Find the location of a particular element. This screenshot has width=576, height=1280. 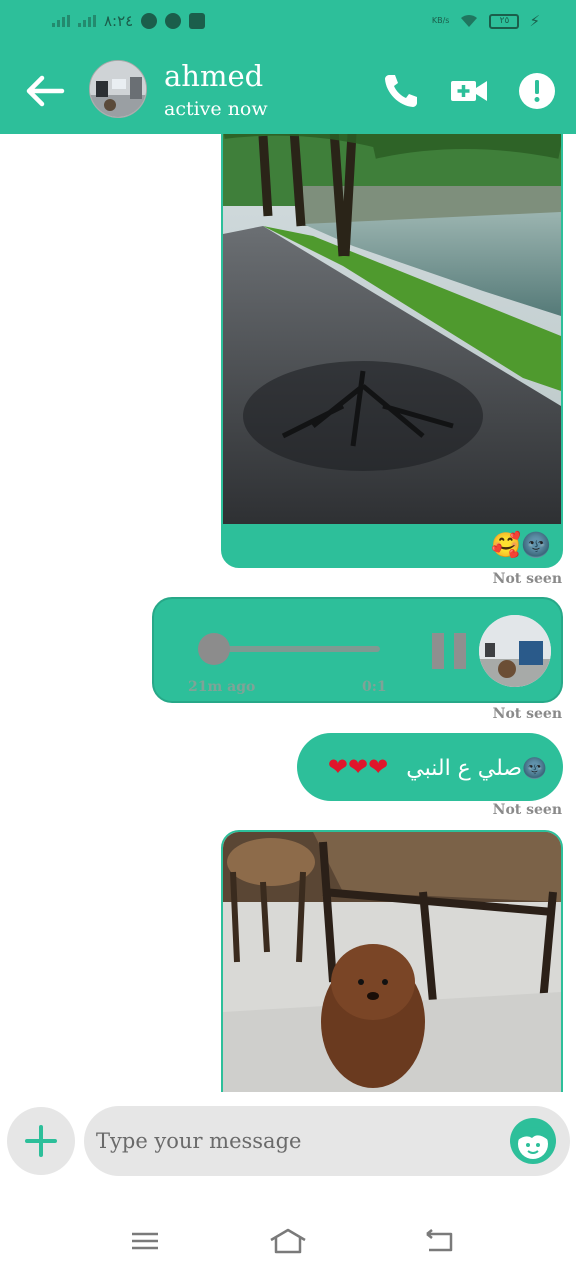

system-nav-bar is located at coordinates (288, 1235).